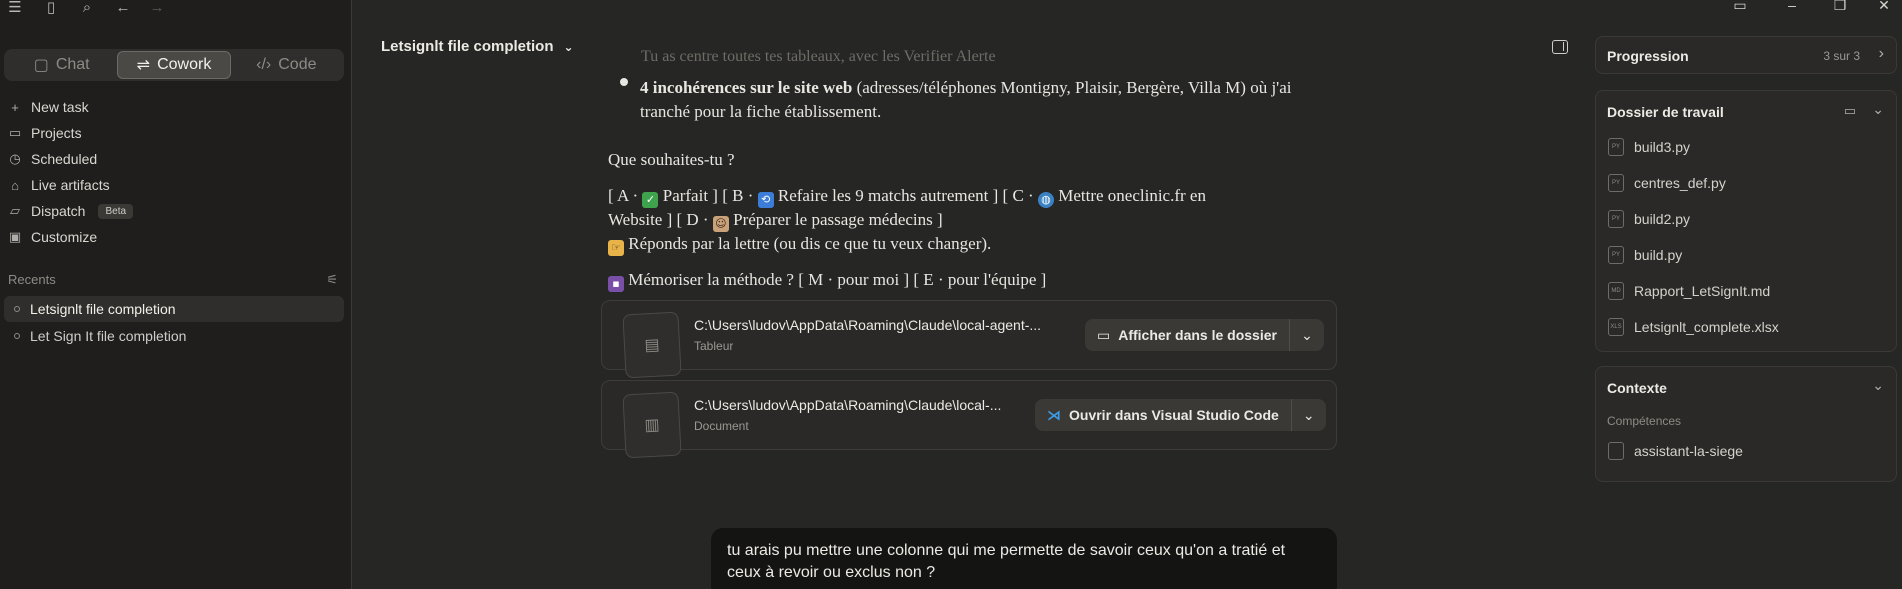 The height and width of the screenshot is (589, 1902). I want to click on menu-icon: ☰, so click(15, 9).